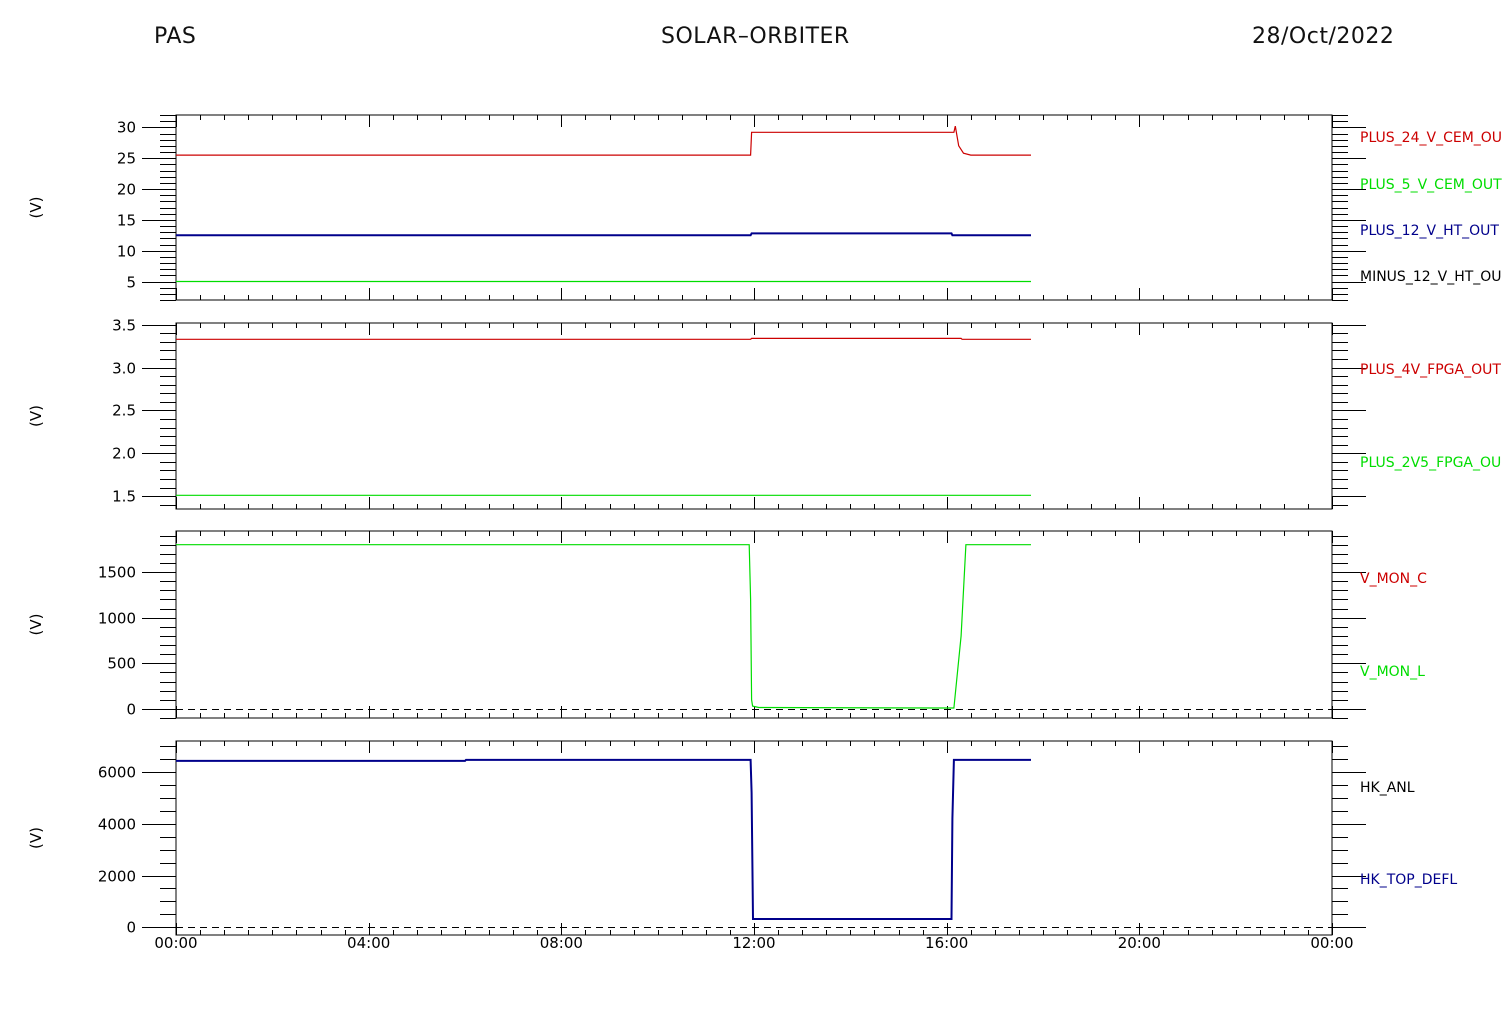 Image resolution: width=1512 pixels, height=1020 pixels. What do you see at coordinates (126, 159) in the screenshot?
I see `y-tick-label: 25` at bounding box center [126, 159].